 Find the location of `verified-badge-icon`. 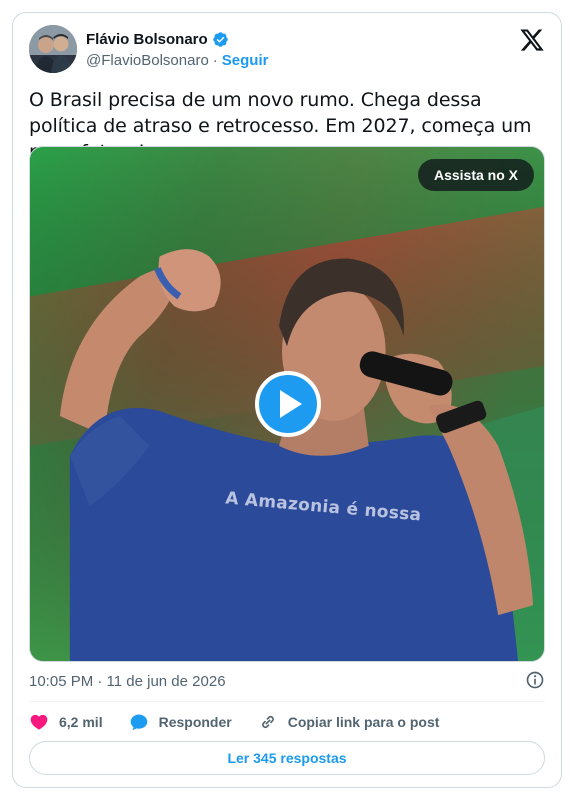

verified-badge-icon is located at coordinates (220, 39).